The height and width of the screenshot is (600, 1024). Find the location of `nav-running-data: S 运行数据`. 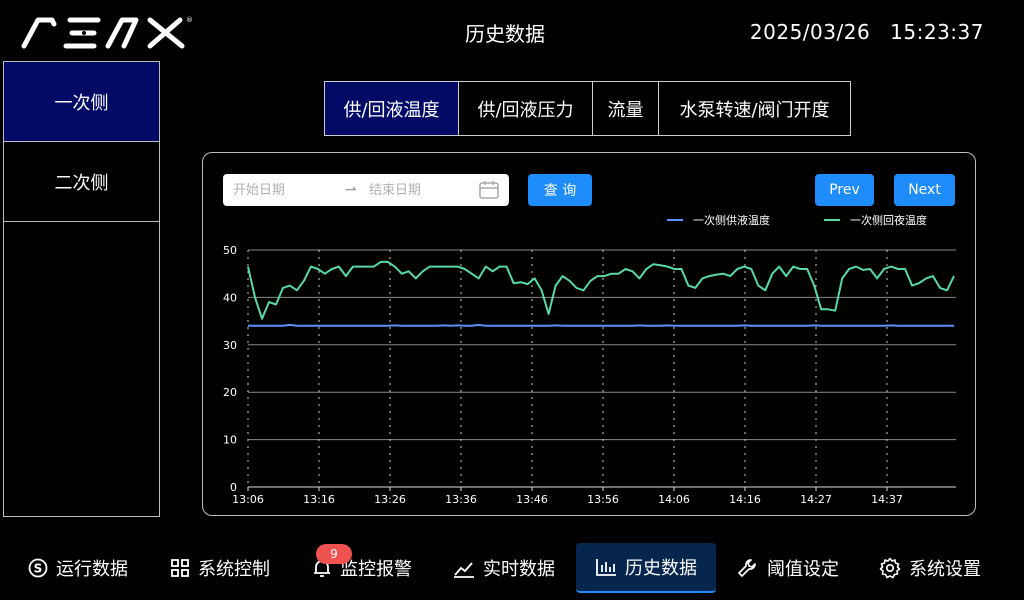

nav-running-data: S 运行数据 is located at coordinates (78, 568).